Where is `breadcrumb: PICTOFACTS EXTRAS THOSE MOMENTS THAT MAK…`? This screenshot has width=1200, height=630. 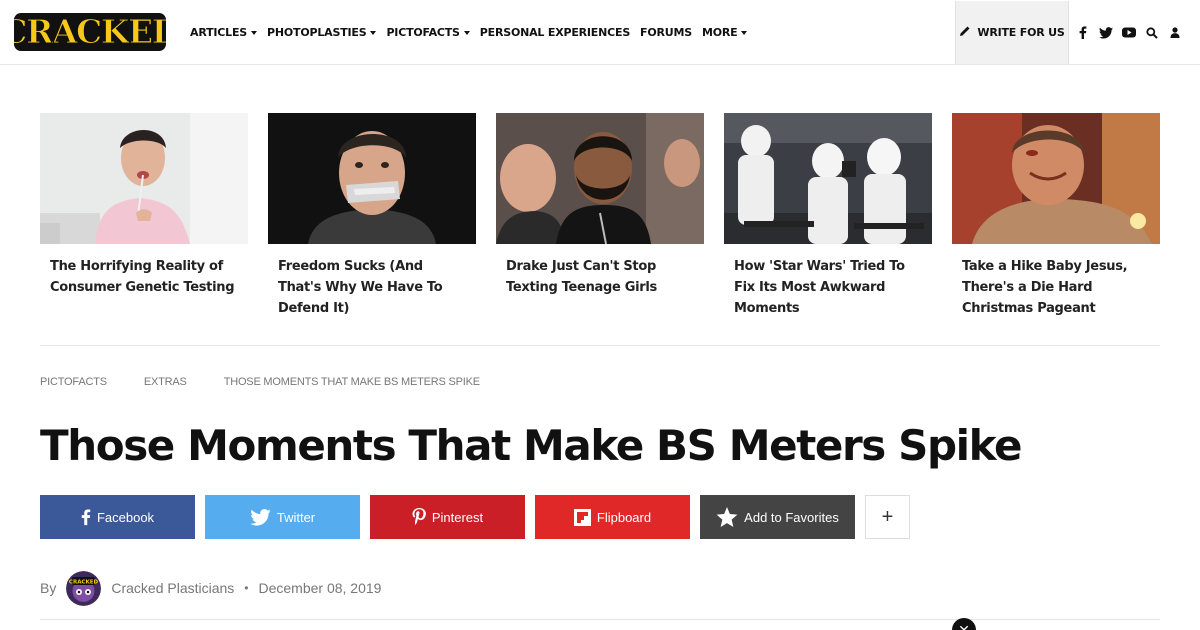 breadcrumb: PICTOFACTS EXTRAS THOSE MOMENTS THAT MAK… is located at coordinates (278, 382).